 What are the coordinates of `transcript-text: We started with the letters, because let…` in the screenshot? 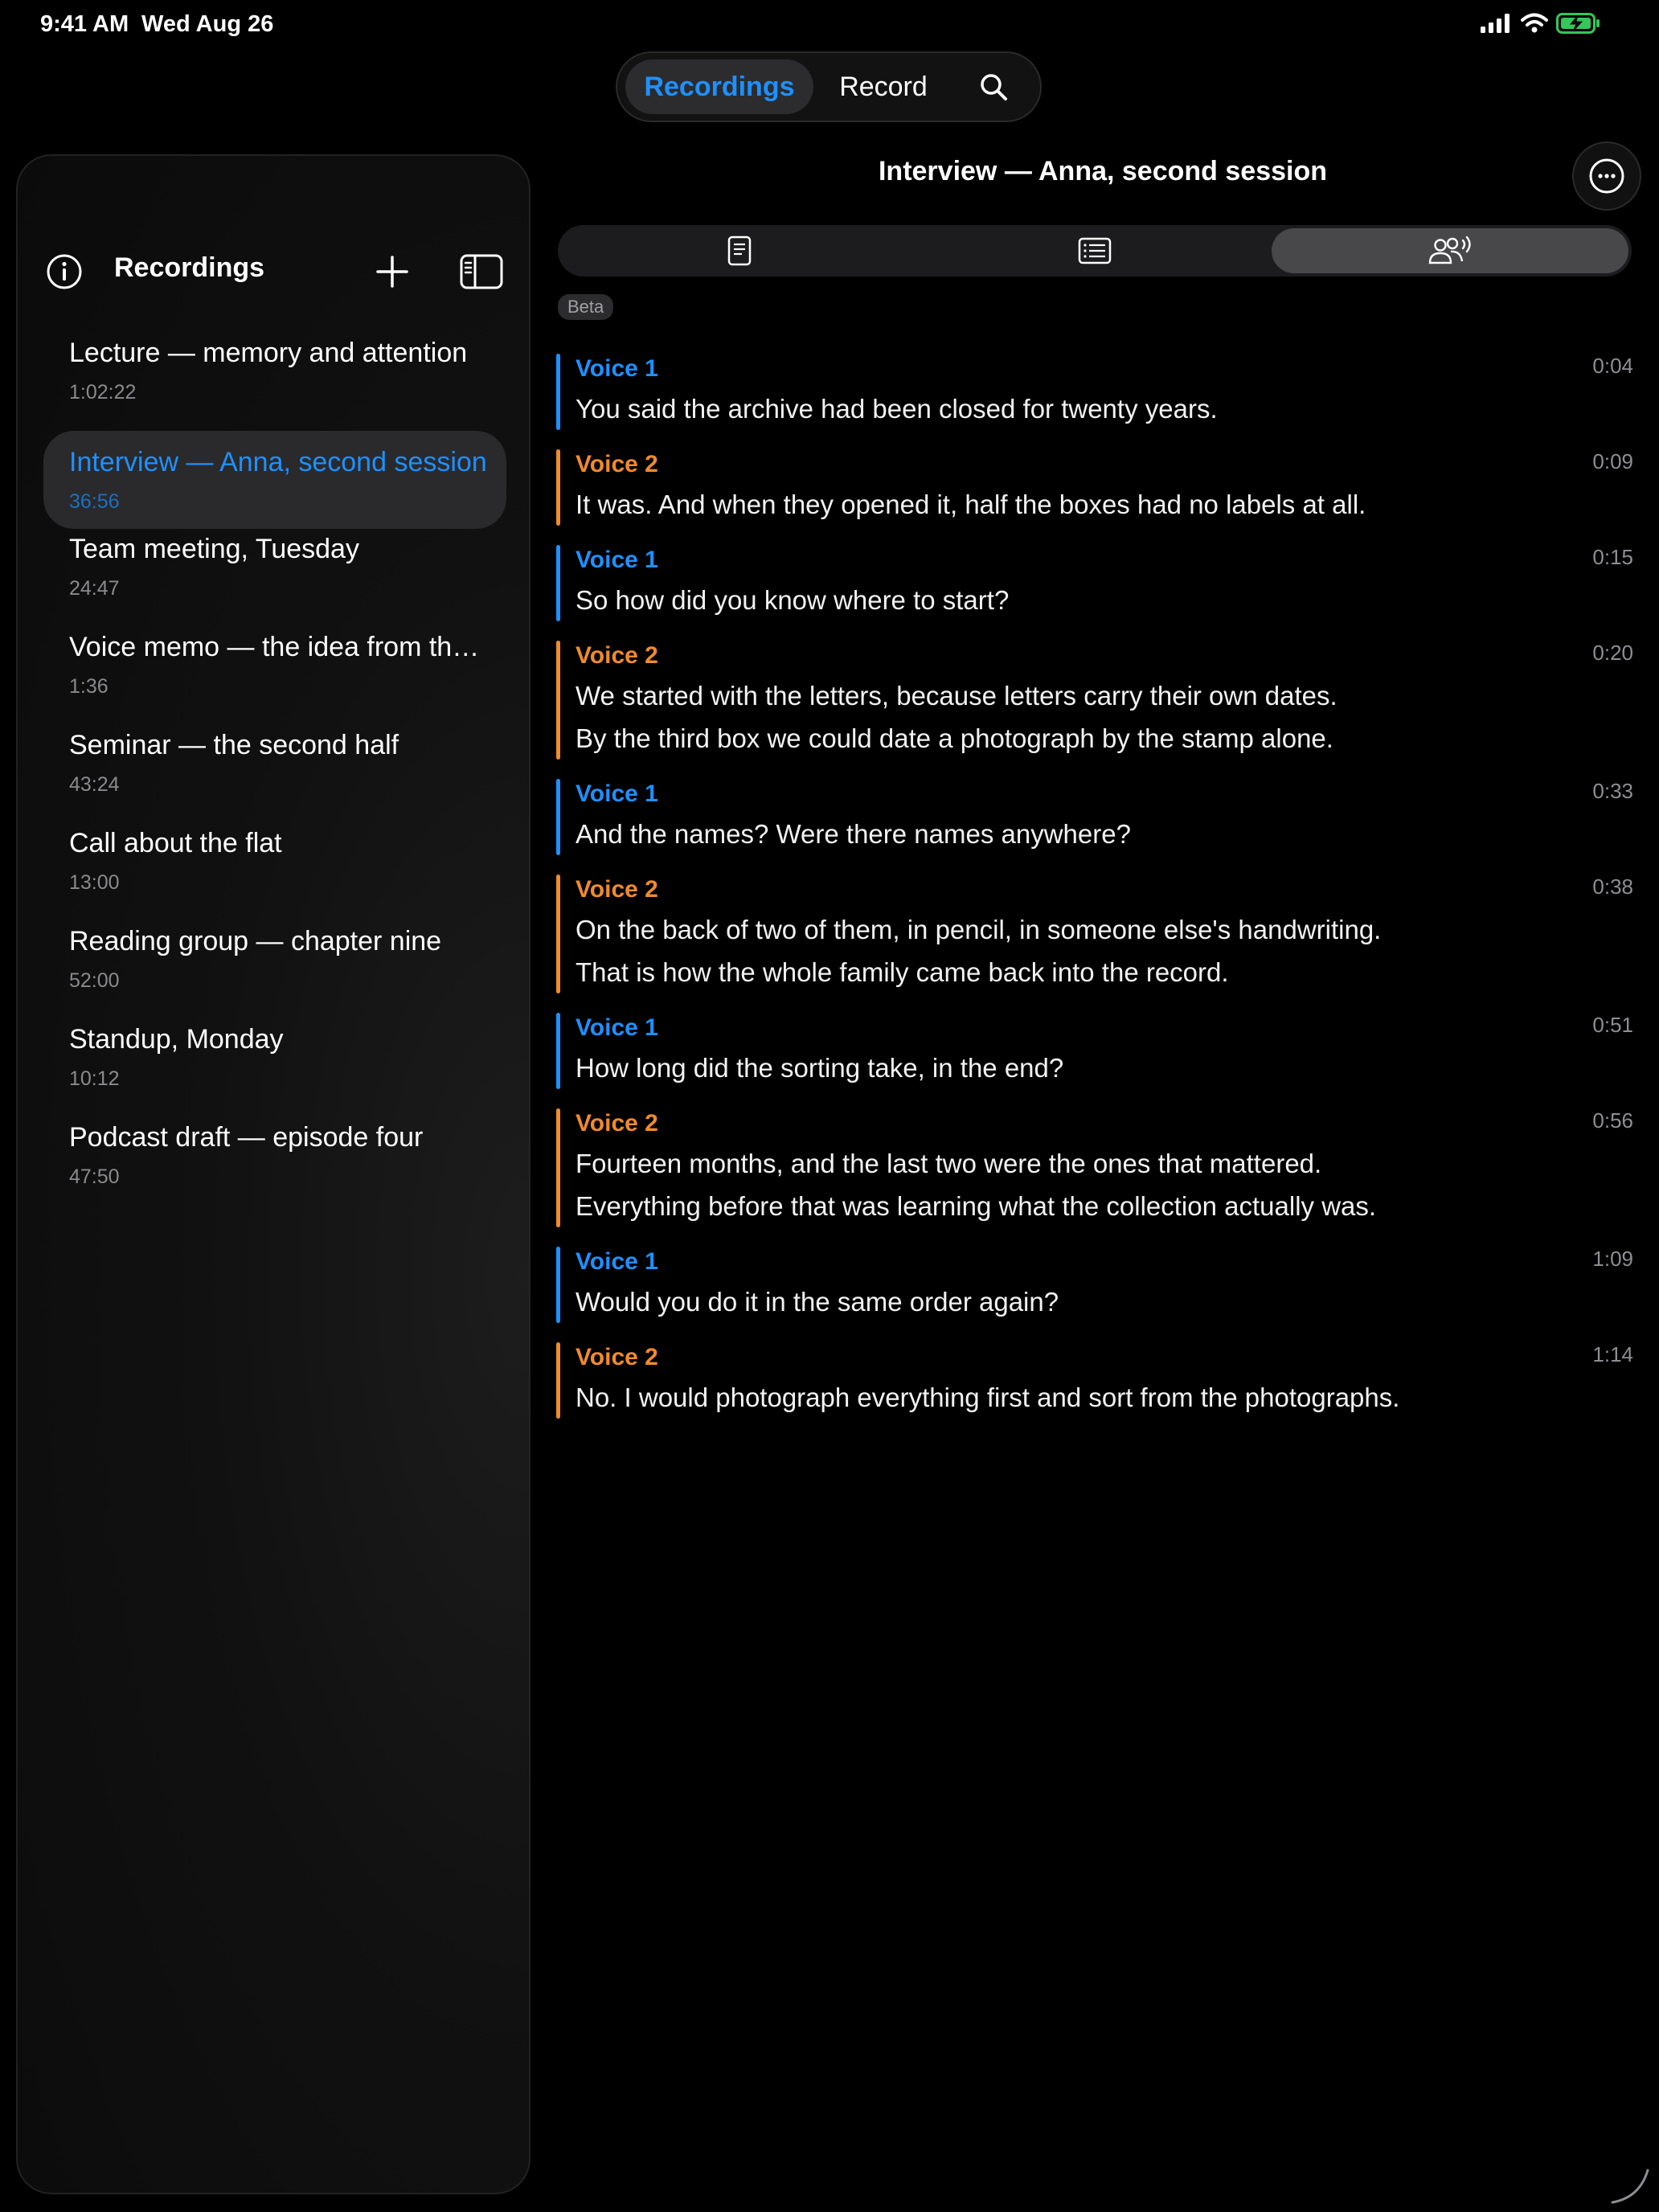 It's located at (956, 696).